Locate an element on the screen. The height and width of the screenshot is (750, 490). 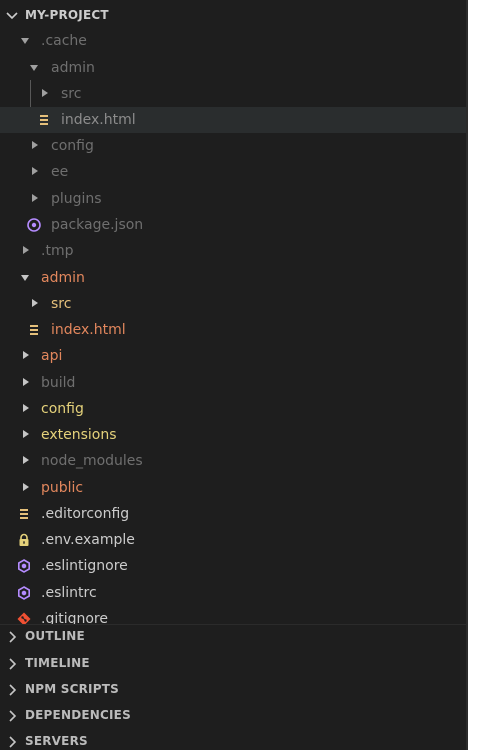
tree-item-label: .tmp is located at coordinates (57, 251).